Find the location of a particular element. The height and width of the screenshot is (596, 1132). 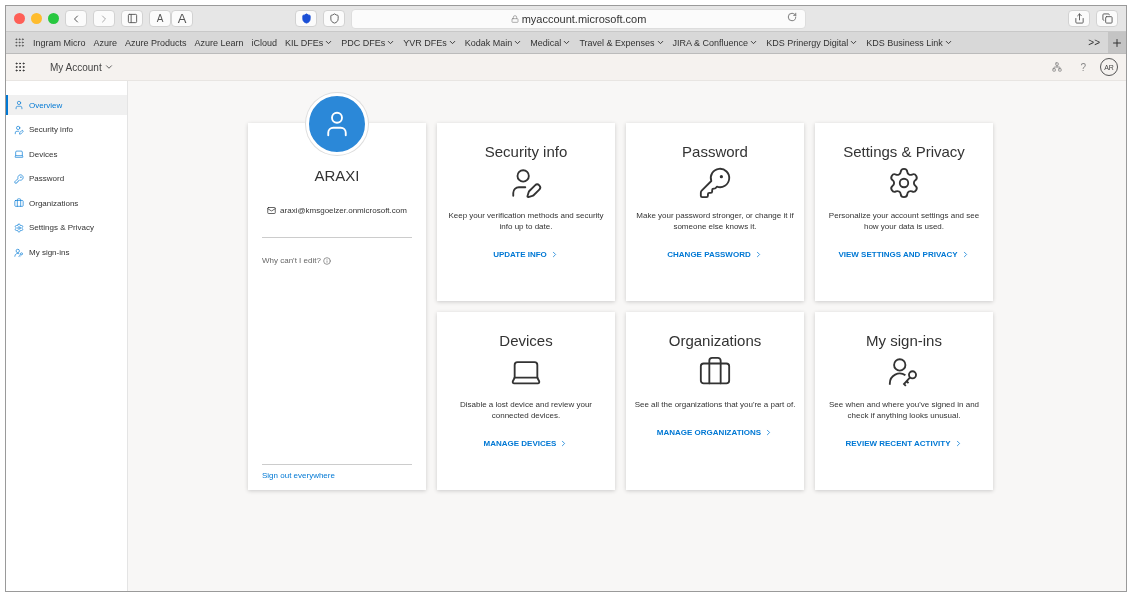

bookmark: Azure Learn is located at coordinates (219, 42).